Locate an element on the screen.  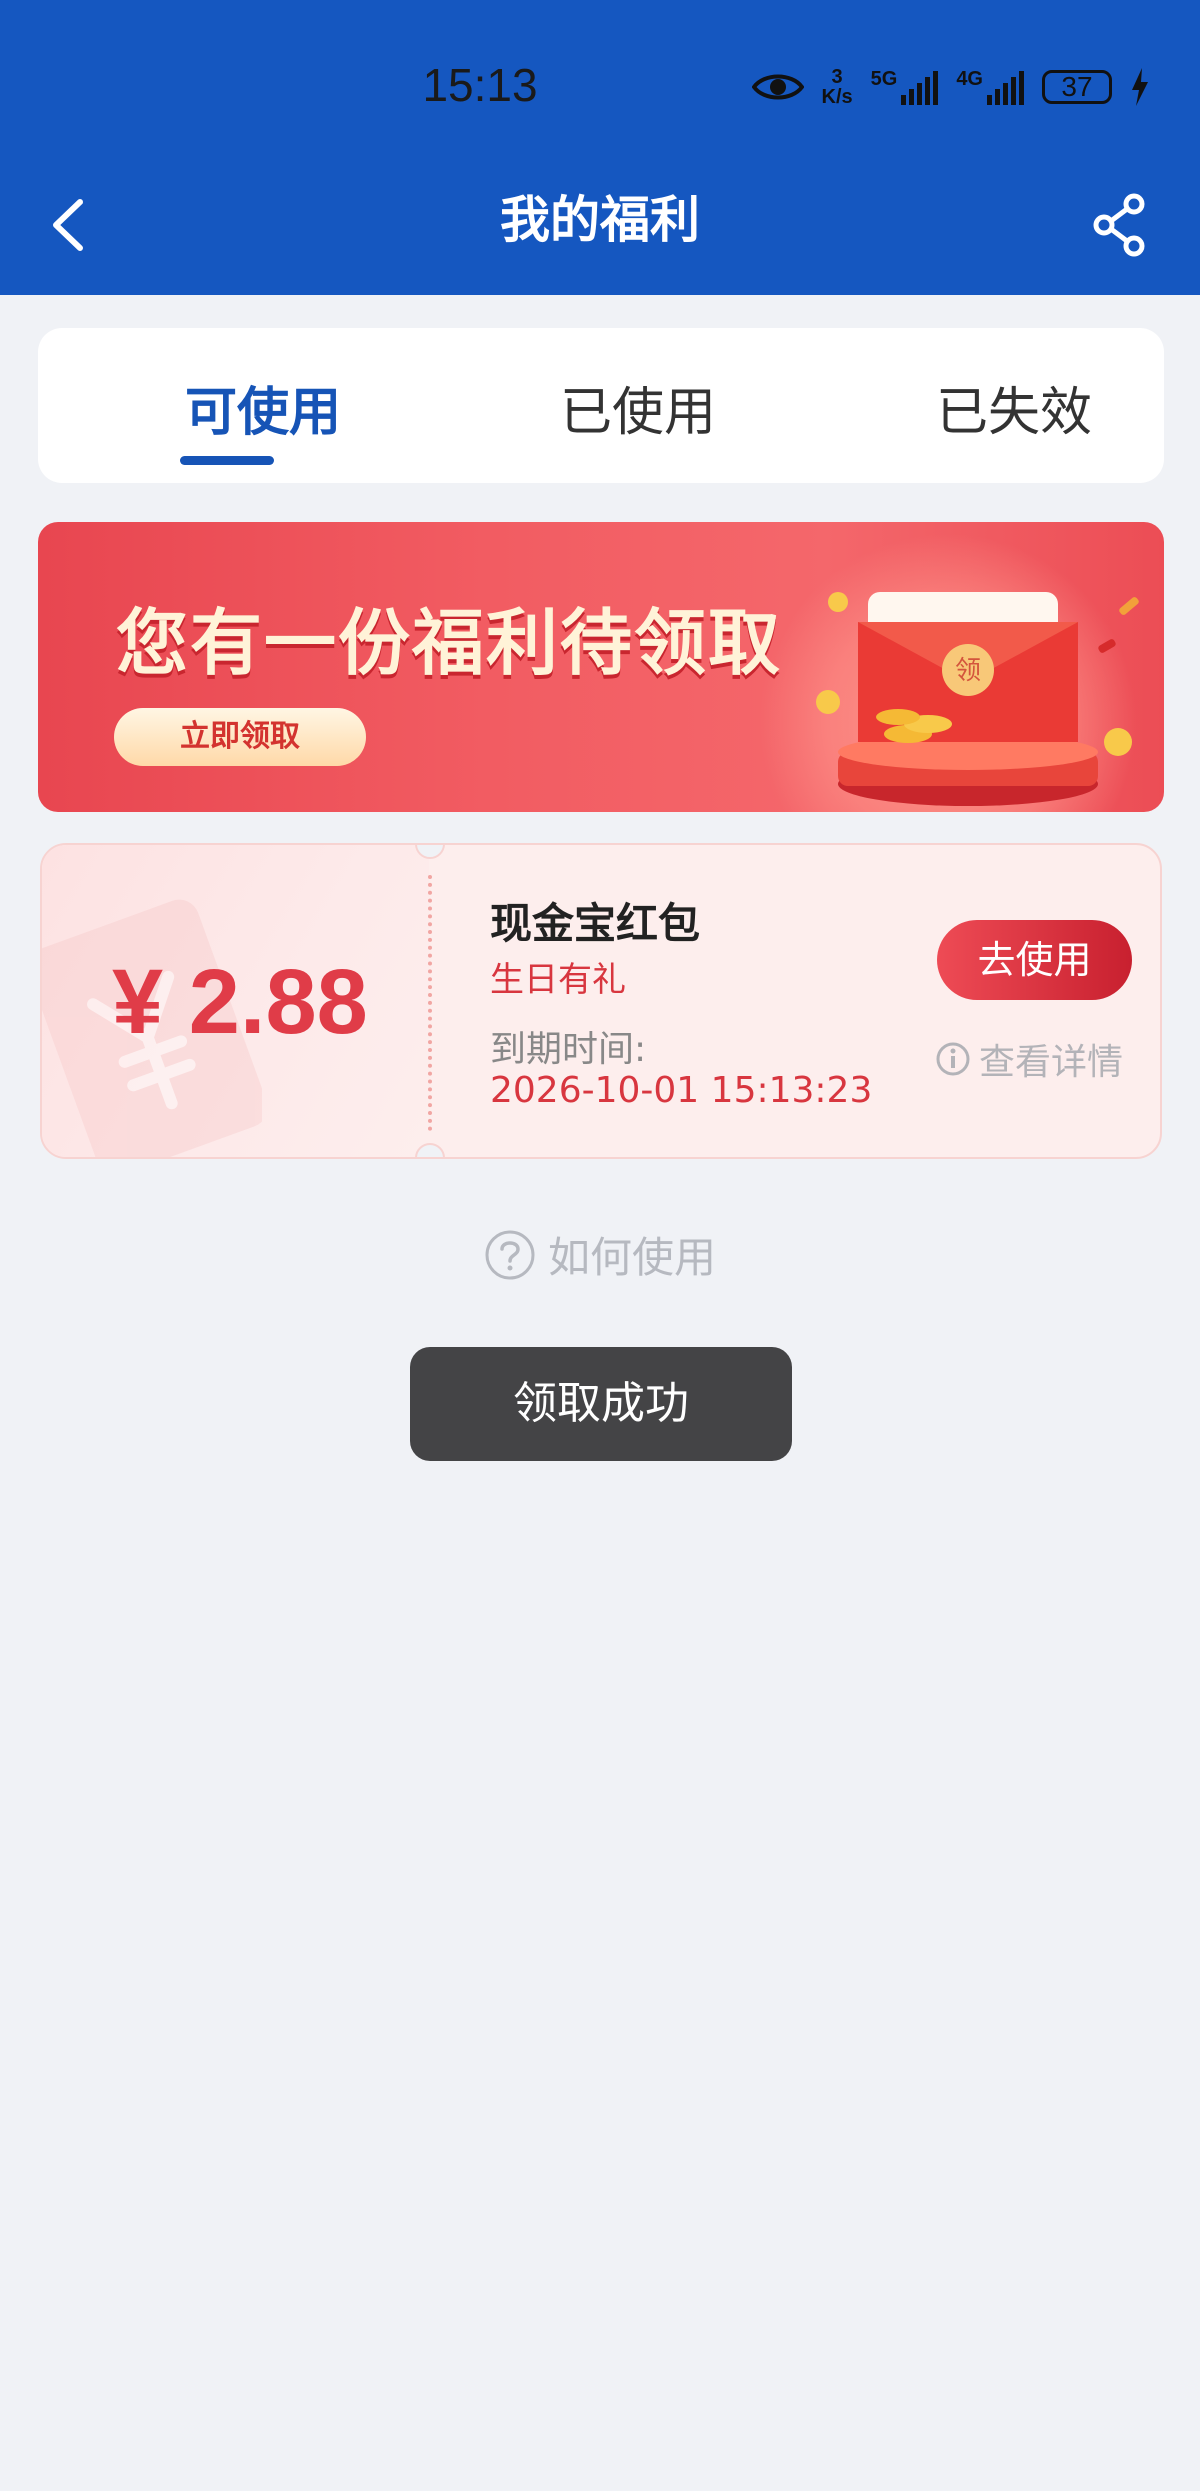
expiry-value: 2026-10-01 15:13:23 is located at coordinates (681, 1090).